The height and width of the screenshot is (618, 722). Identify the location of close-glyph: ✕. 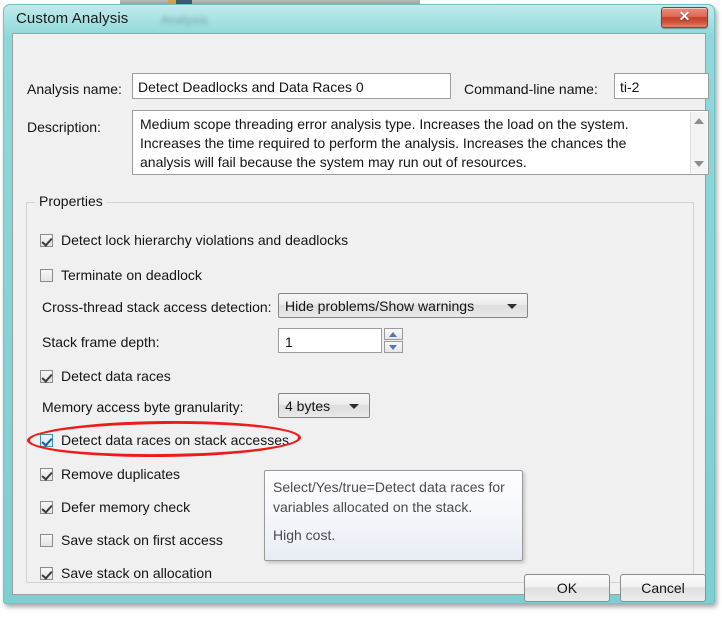
(684, 17).